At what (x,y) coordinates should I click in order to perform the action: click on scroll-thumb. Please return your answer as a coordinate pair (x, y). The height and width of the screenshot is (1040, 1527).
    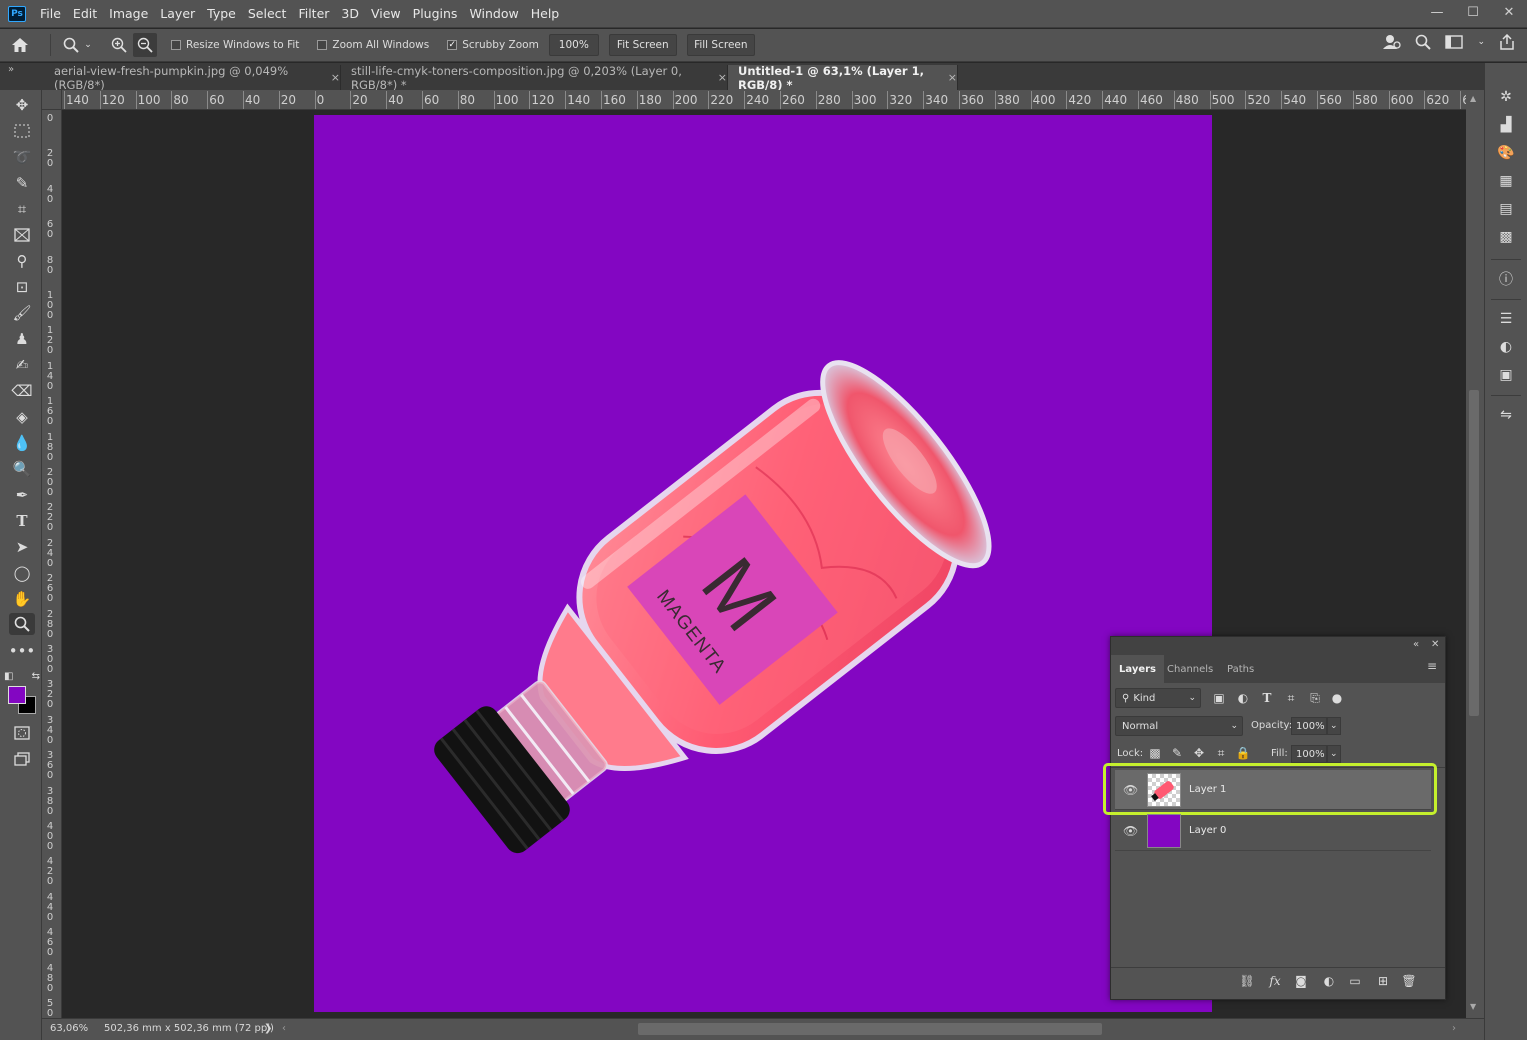
    Looking at the image, I should click on (1474, 553).